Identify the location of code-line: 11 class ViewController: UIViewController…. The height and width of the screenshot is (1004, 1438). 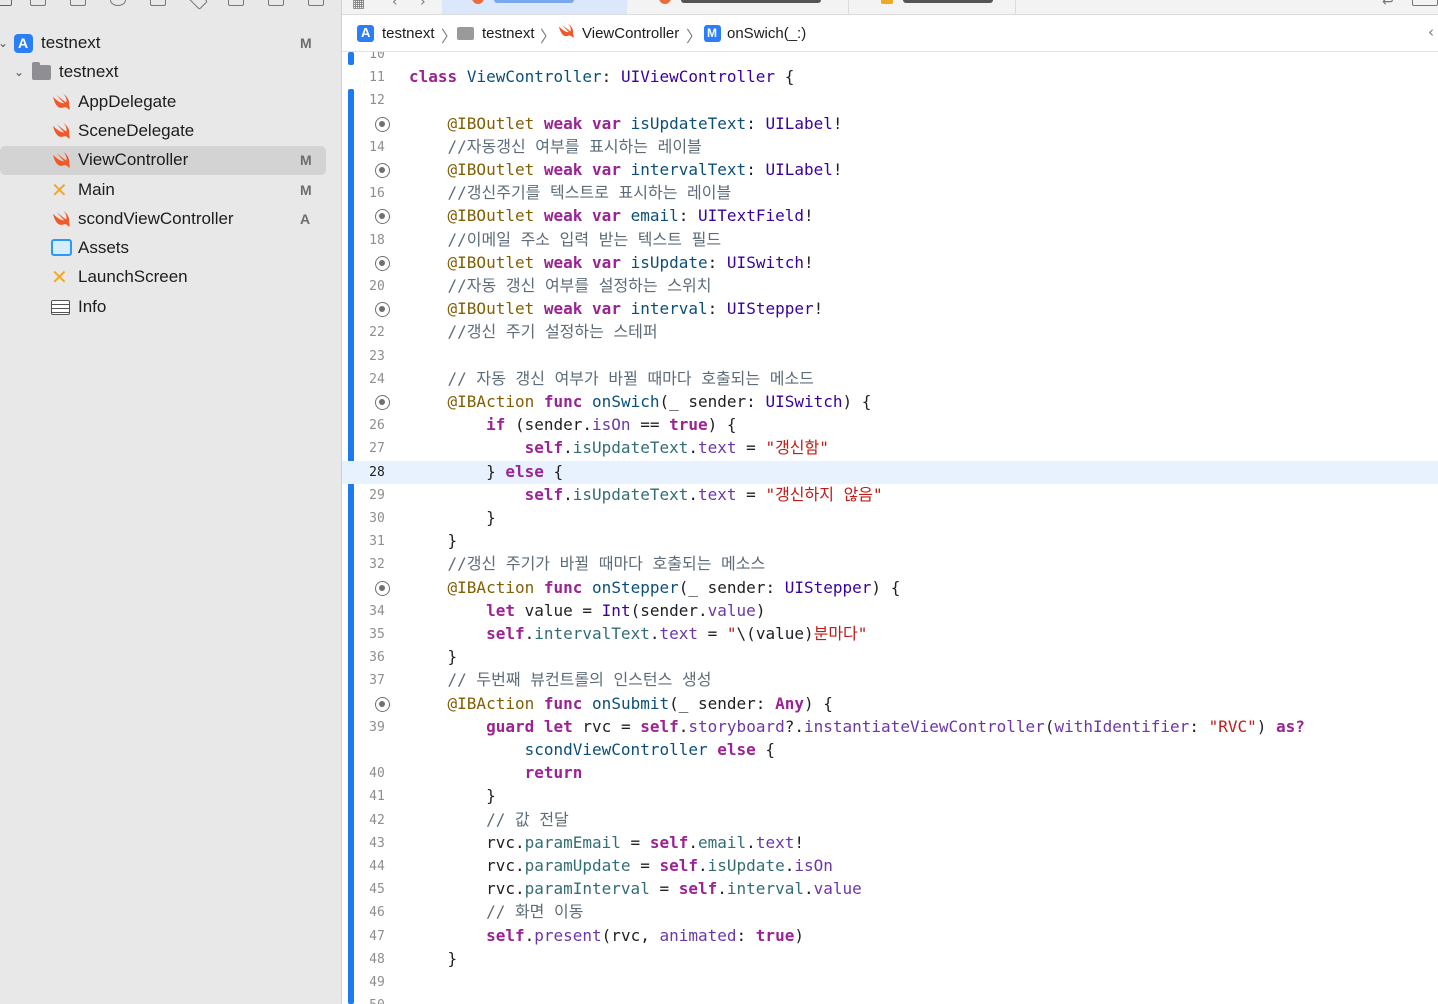
(890, 77).